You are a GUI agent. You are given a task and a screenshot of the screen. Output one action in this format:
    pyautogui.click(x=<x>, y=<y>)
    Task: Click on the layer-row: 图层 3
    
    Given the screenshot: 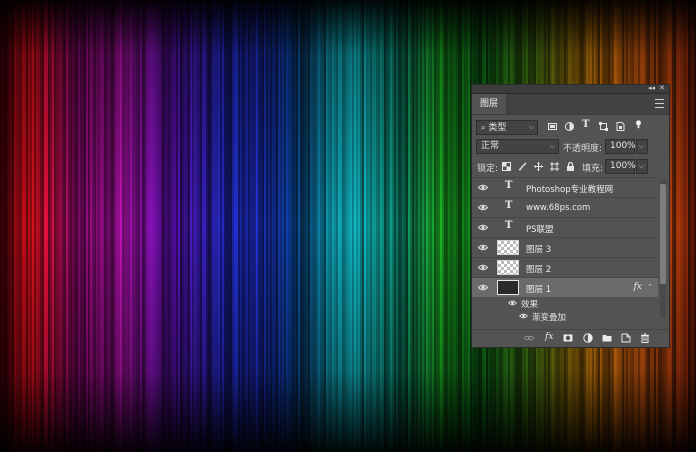 What is the action you would take?
    pyautogui.click(x=565, y=247)
    